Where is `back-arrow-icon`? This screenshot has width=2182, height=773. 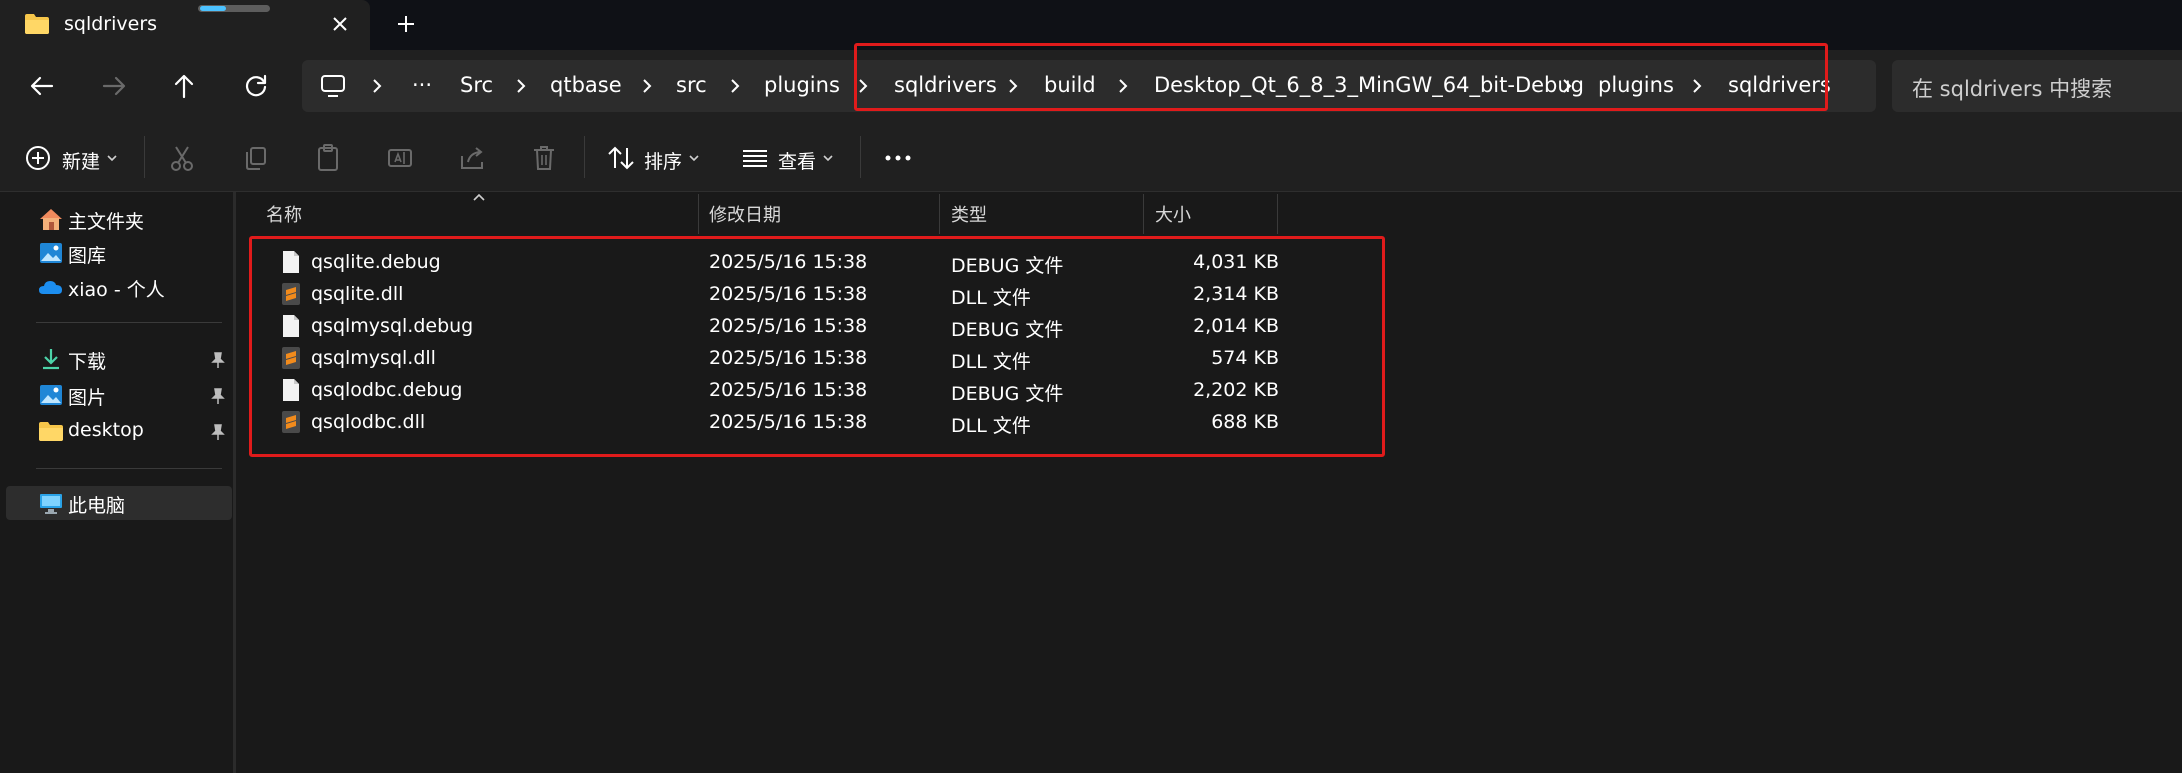
back-arrow-icon is located at coordinates (42, 86).